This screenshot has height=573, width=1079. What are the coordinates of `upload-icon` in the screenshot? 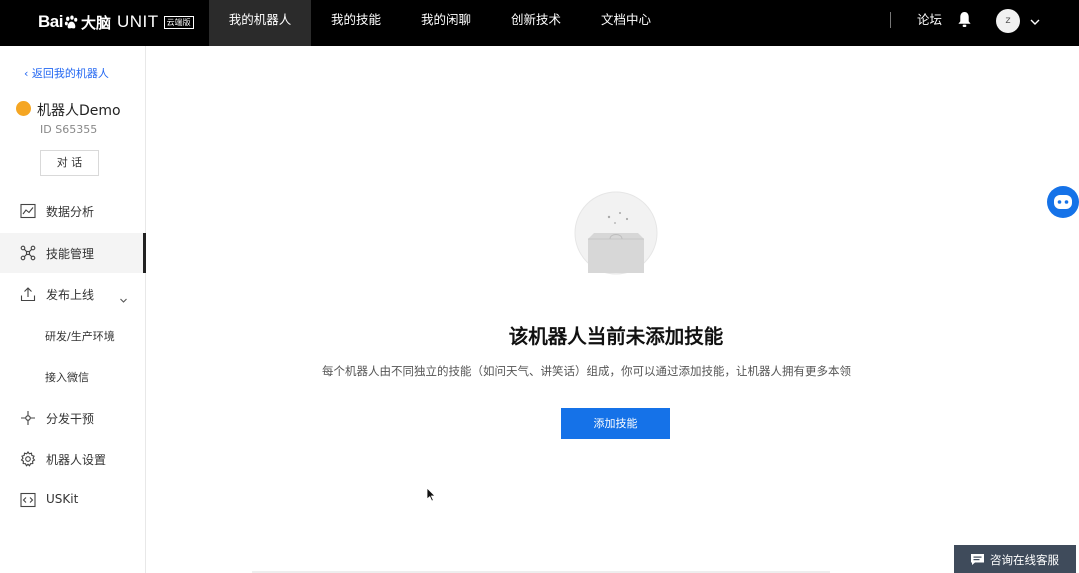 It's located at (28, 294).